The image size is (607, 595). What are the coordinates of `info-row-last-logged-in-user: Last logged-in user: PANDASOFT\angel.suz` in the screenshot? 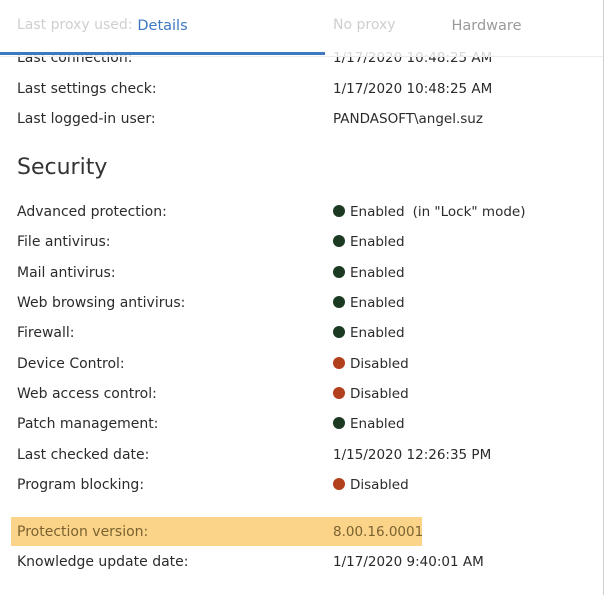 It's located at (307, 119).